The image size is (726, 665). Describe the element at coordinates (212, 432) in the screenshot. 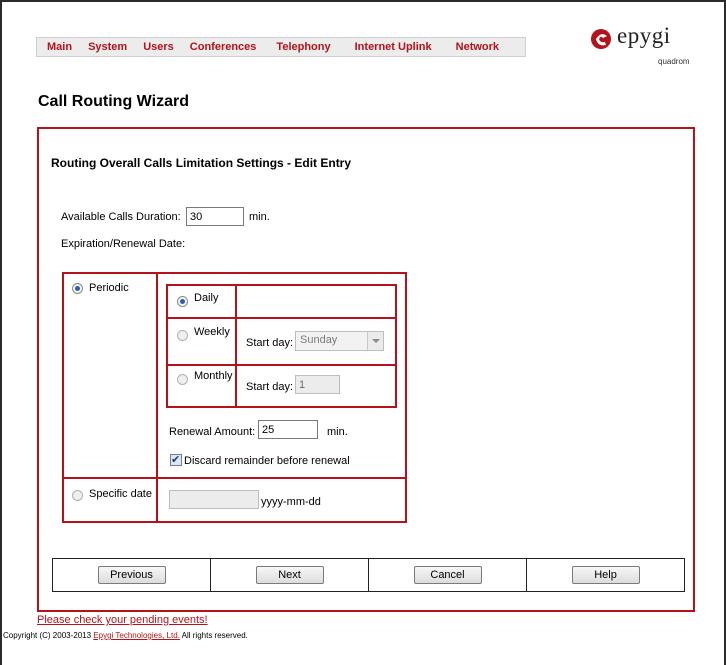

I see `renewal-label: Renewal Amount:` at that location.